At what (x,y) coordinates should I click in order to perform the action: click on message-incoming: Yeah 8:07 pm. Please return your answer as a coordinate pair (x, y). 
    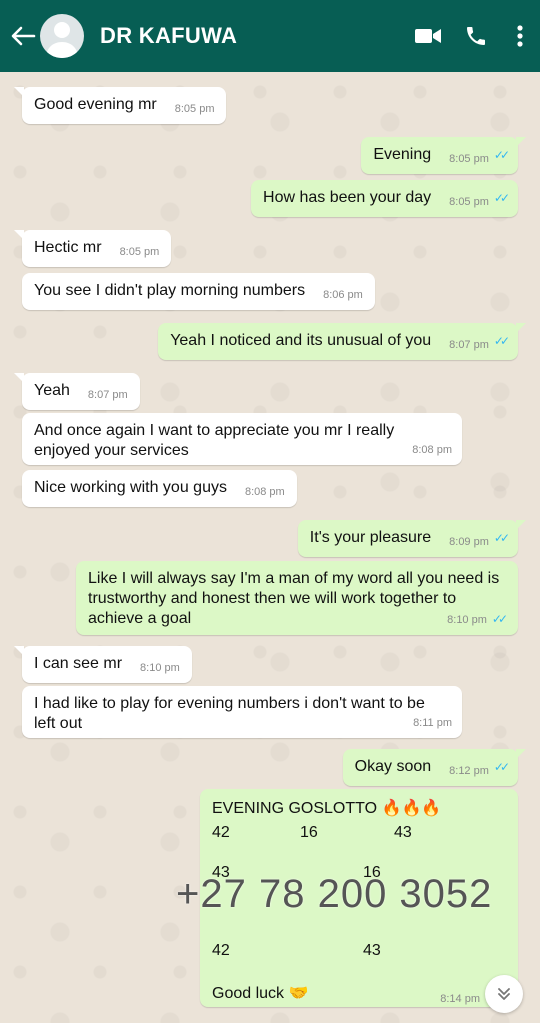
    Looking at the image, I should click on (77, 391).